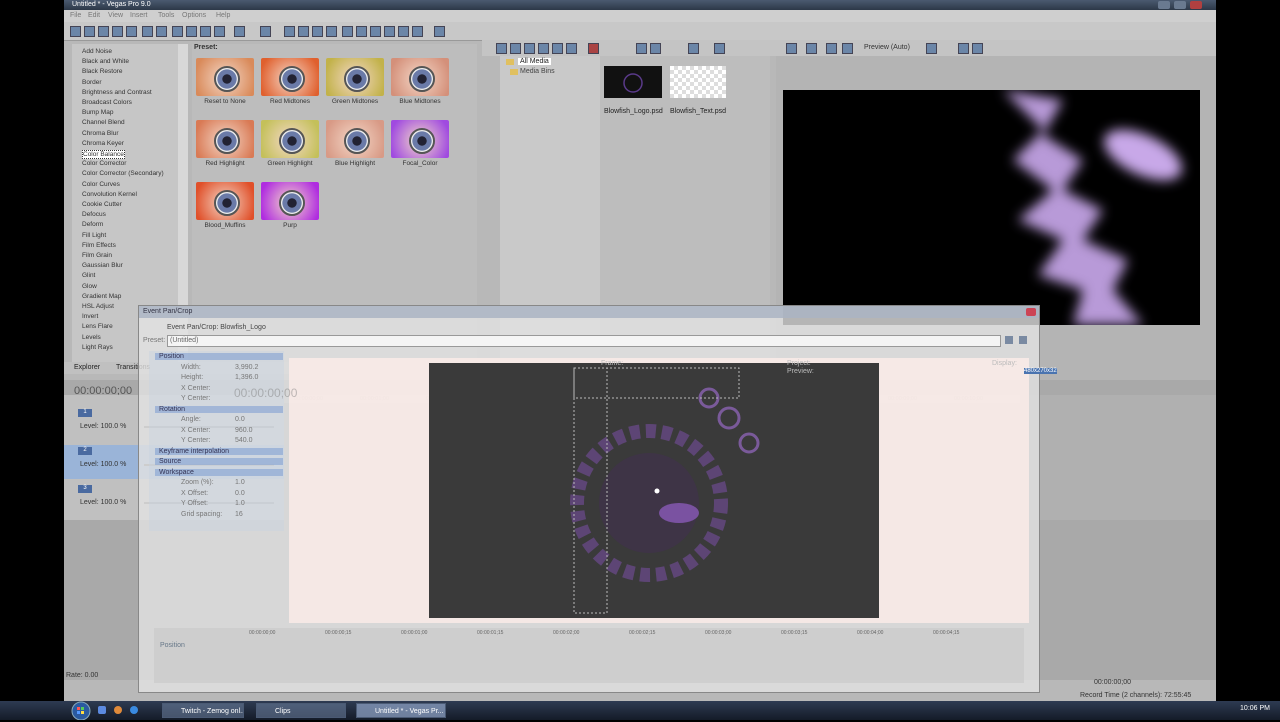 The height and width of the screenshot is (722, 1280). Describe the element at coordinates (101, 184) in the screenshot. I see `fx-list-item: Color Curves` at that location.